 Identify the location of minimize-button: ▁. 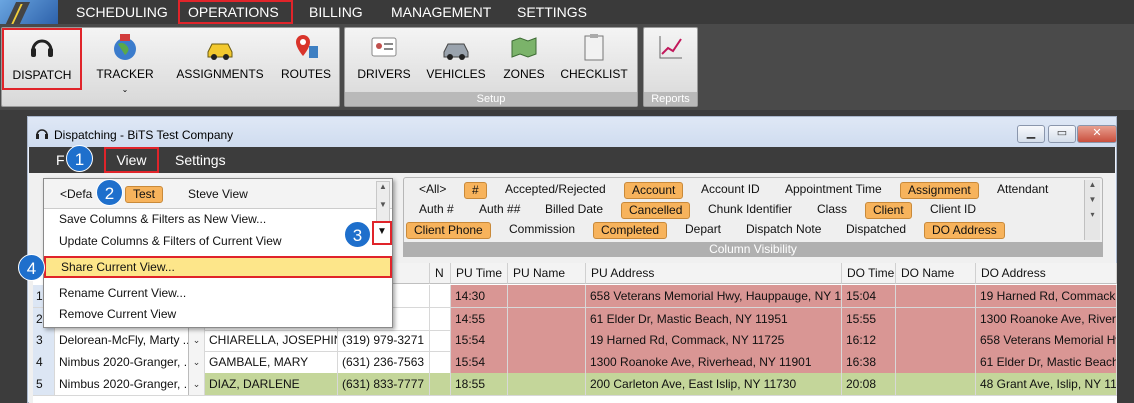
(1031, 134).